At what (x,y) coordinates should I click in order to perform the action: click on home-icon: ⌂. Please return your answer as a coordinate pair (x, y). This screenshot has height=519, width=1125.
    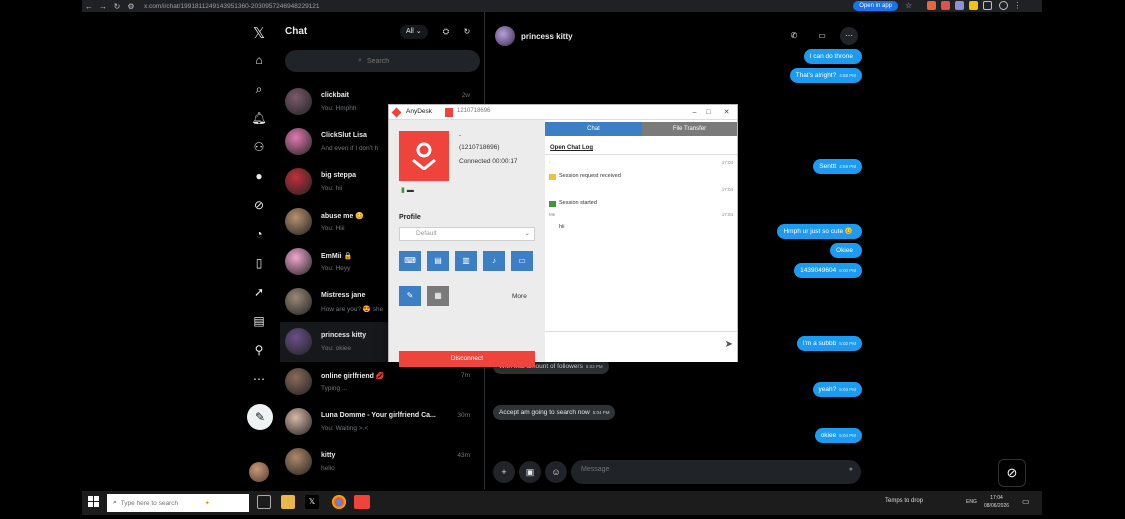
    Looking at the image, I should click on (259, 60).